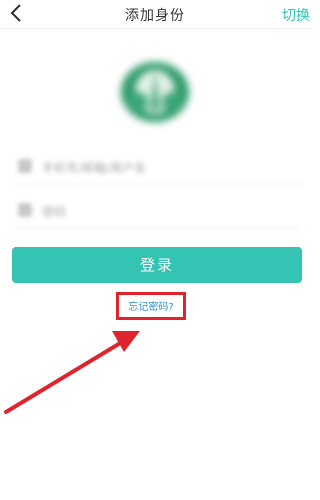  Describe the element at coordinates (155, 92) in the screenshot. I see `avatar-logo-icon` at that location.